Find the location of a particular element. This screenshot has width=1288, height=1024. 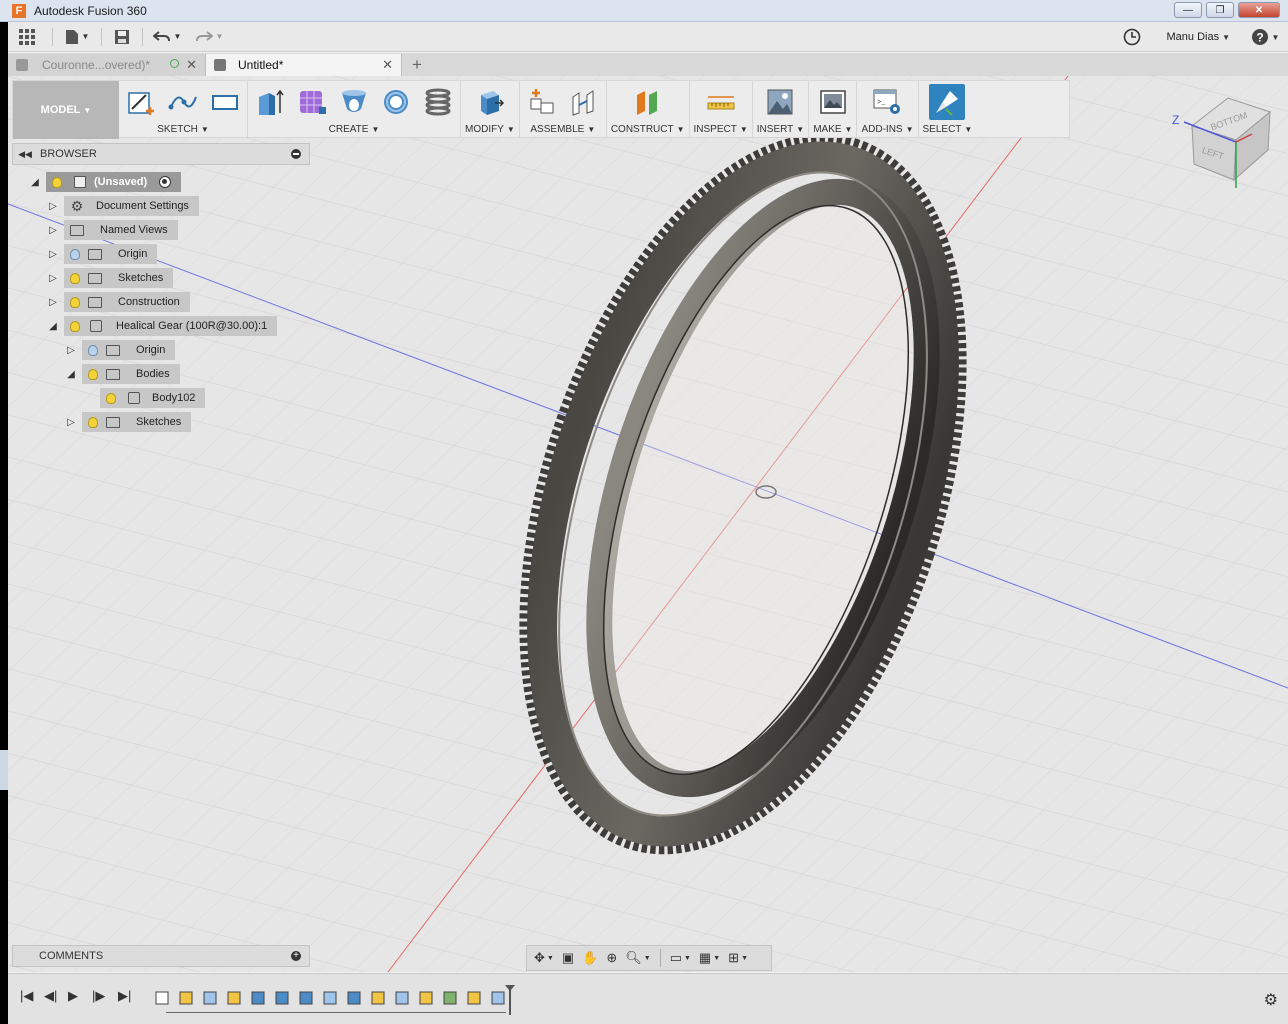

modify-label: MODIFY is located at coordinates (484, 129).